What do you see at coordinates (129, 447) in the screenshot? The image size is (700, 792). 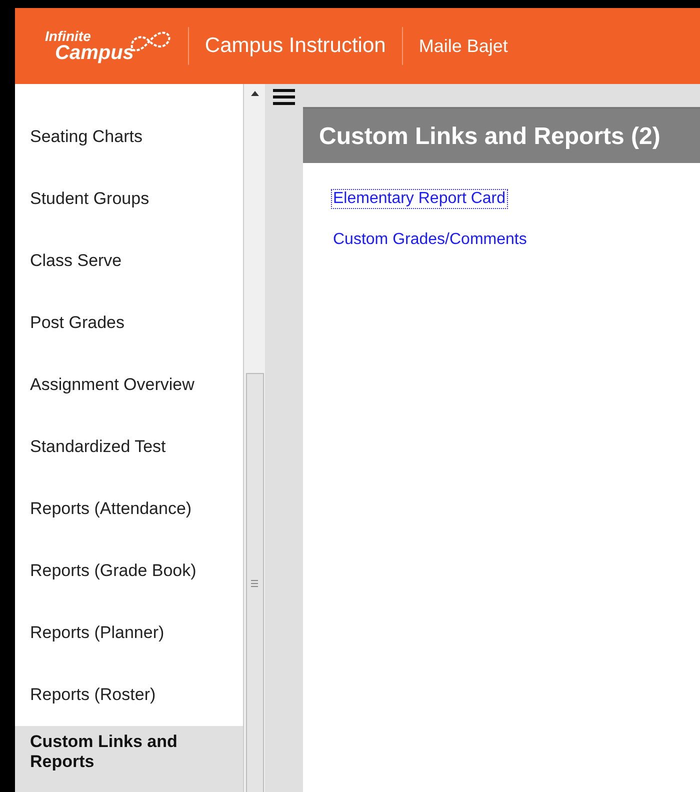 I see `sidebar-item: Standardized Test` at bounding box center [129, 447].